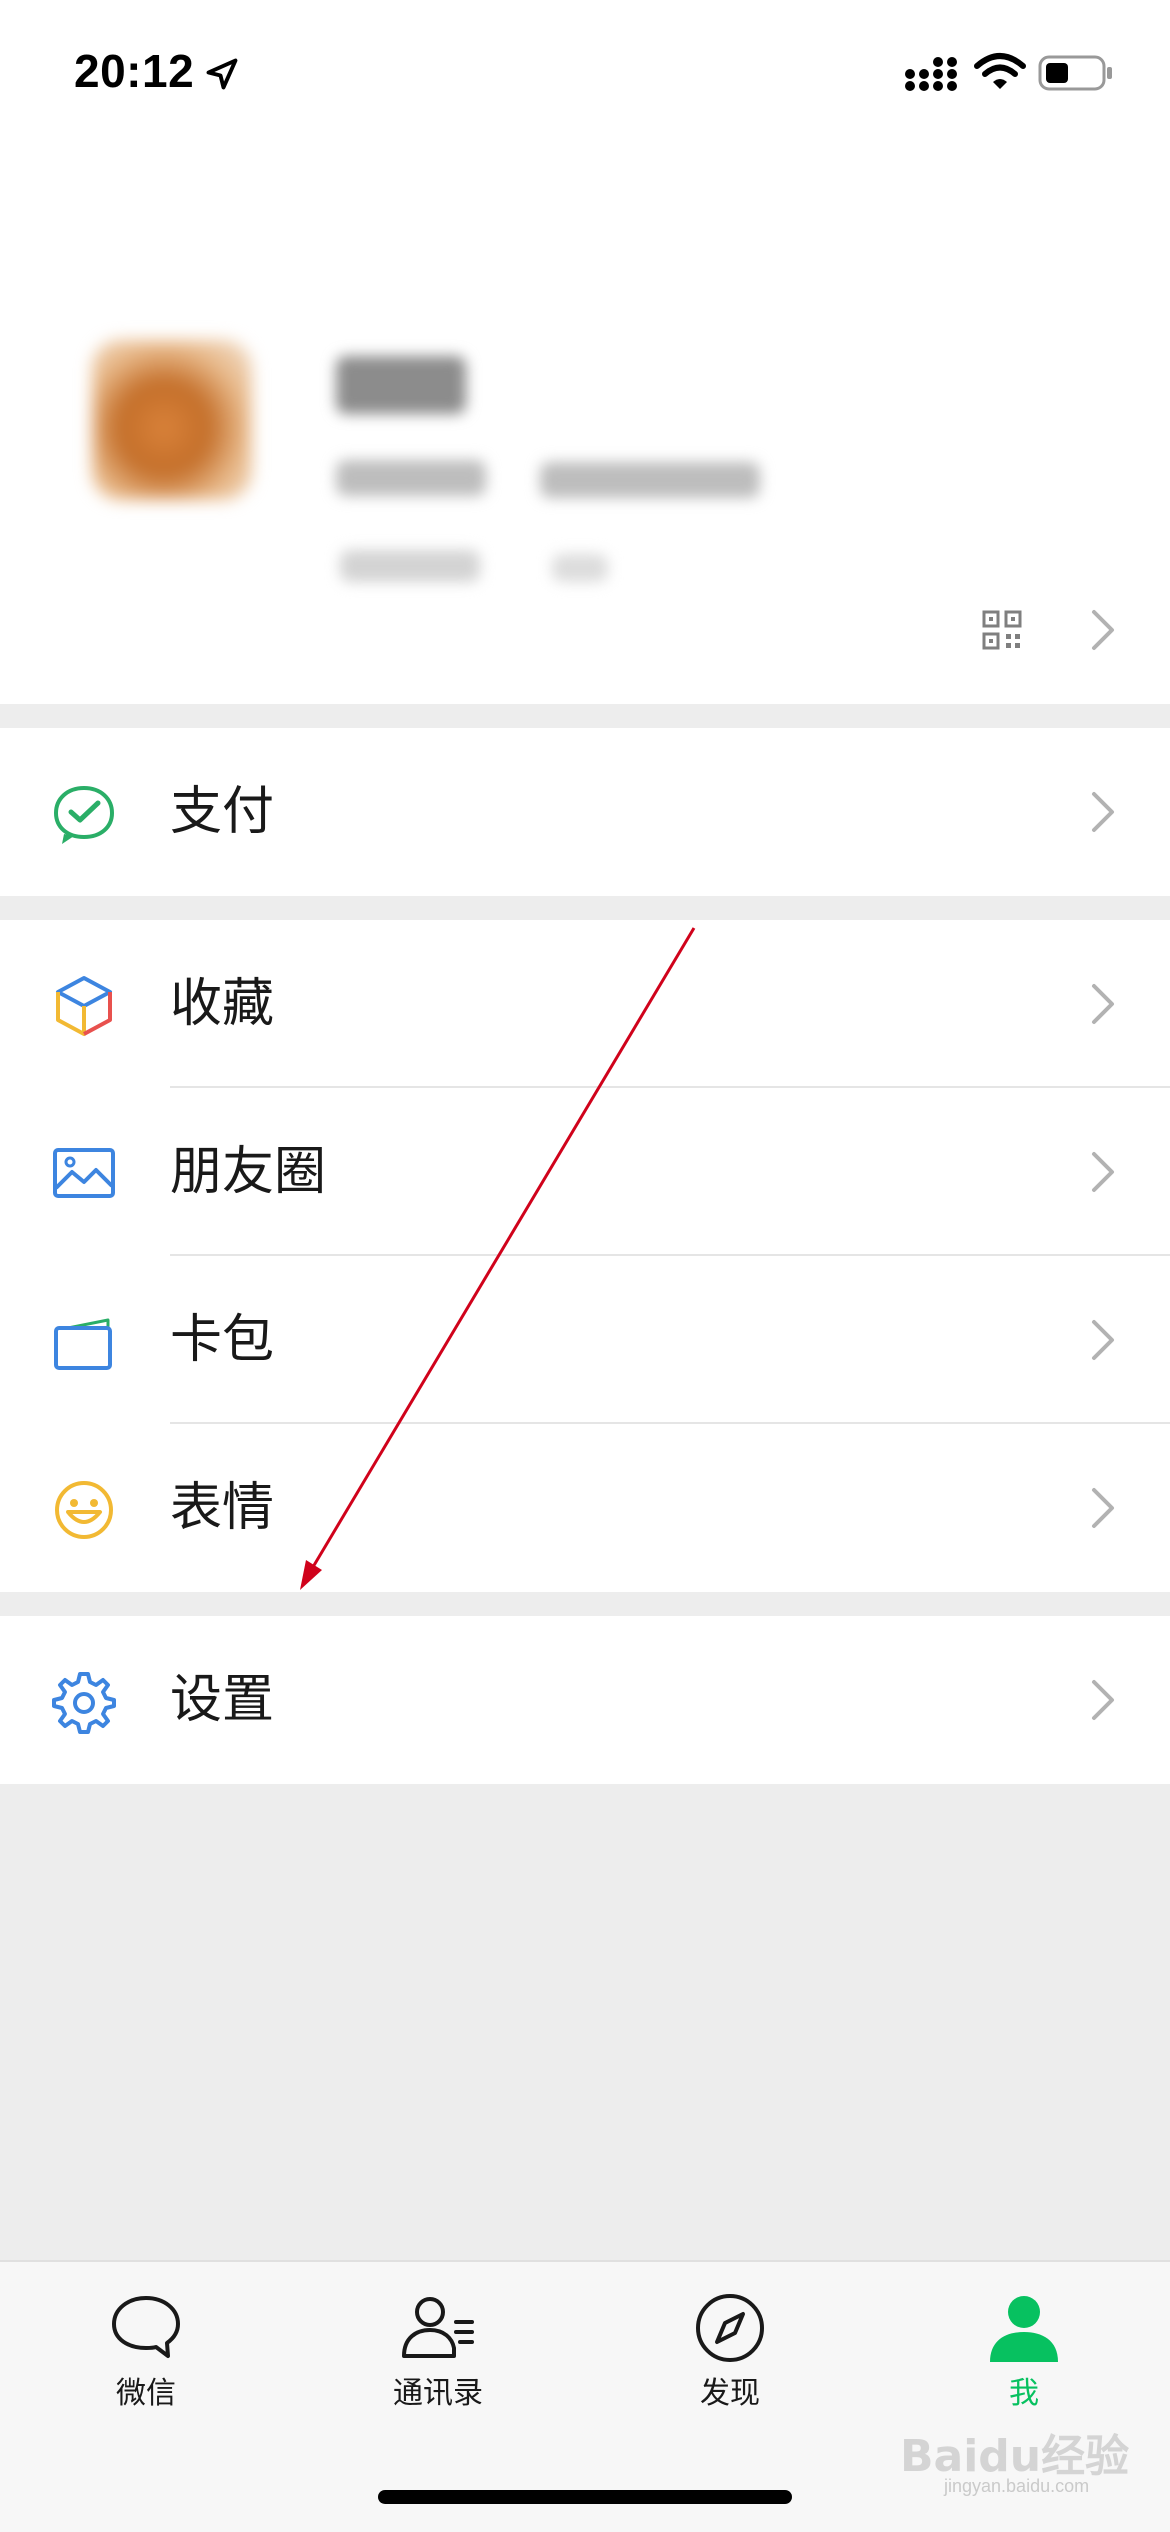 The image size is (1170, 2532). Describe the element at coordinates (84, 1510) in the screenshot. I see `smiley-face-icon` at that location.